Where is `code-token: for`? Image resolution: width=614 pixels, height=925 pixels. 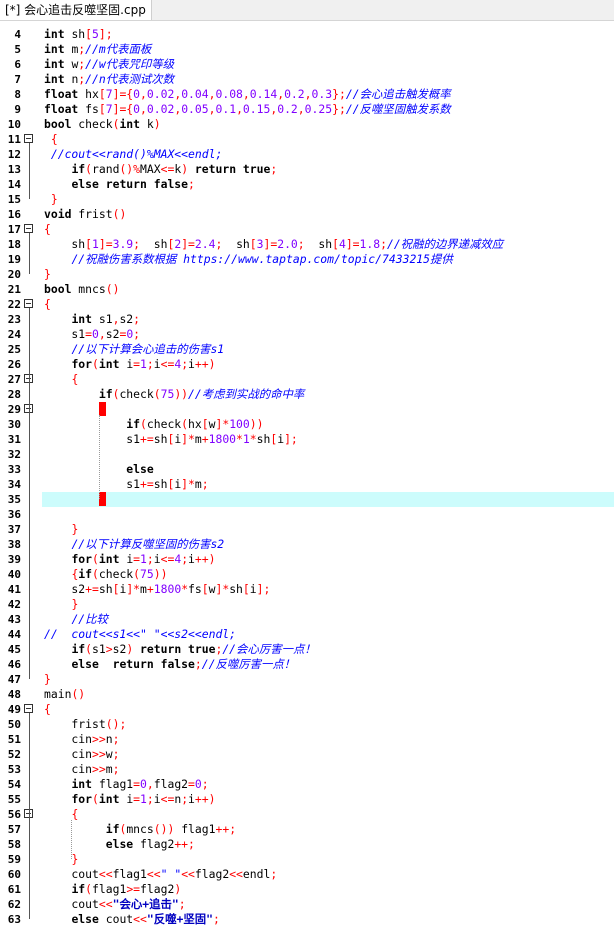 code-token: for is located at coordinates (82, 364).